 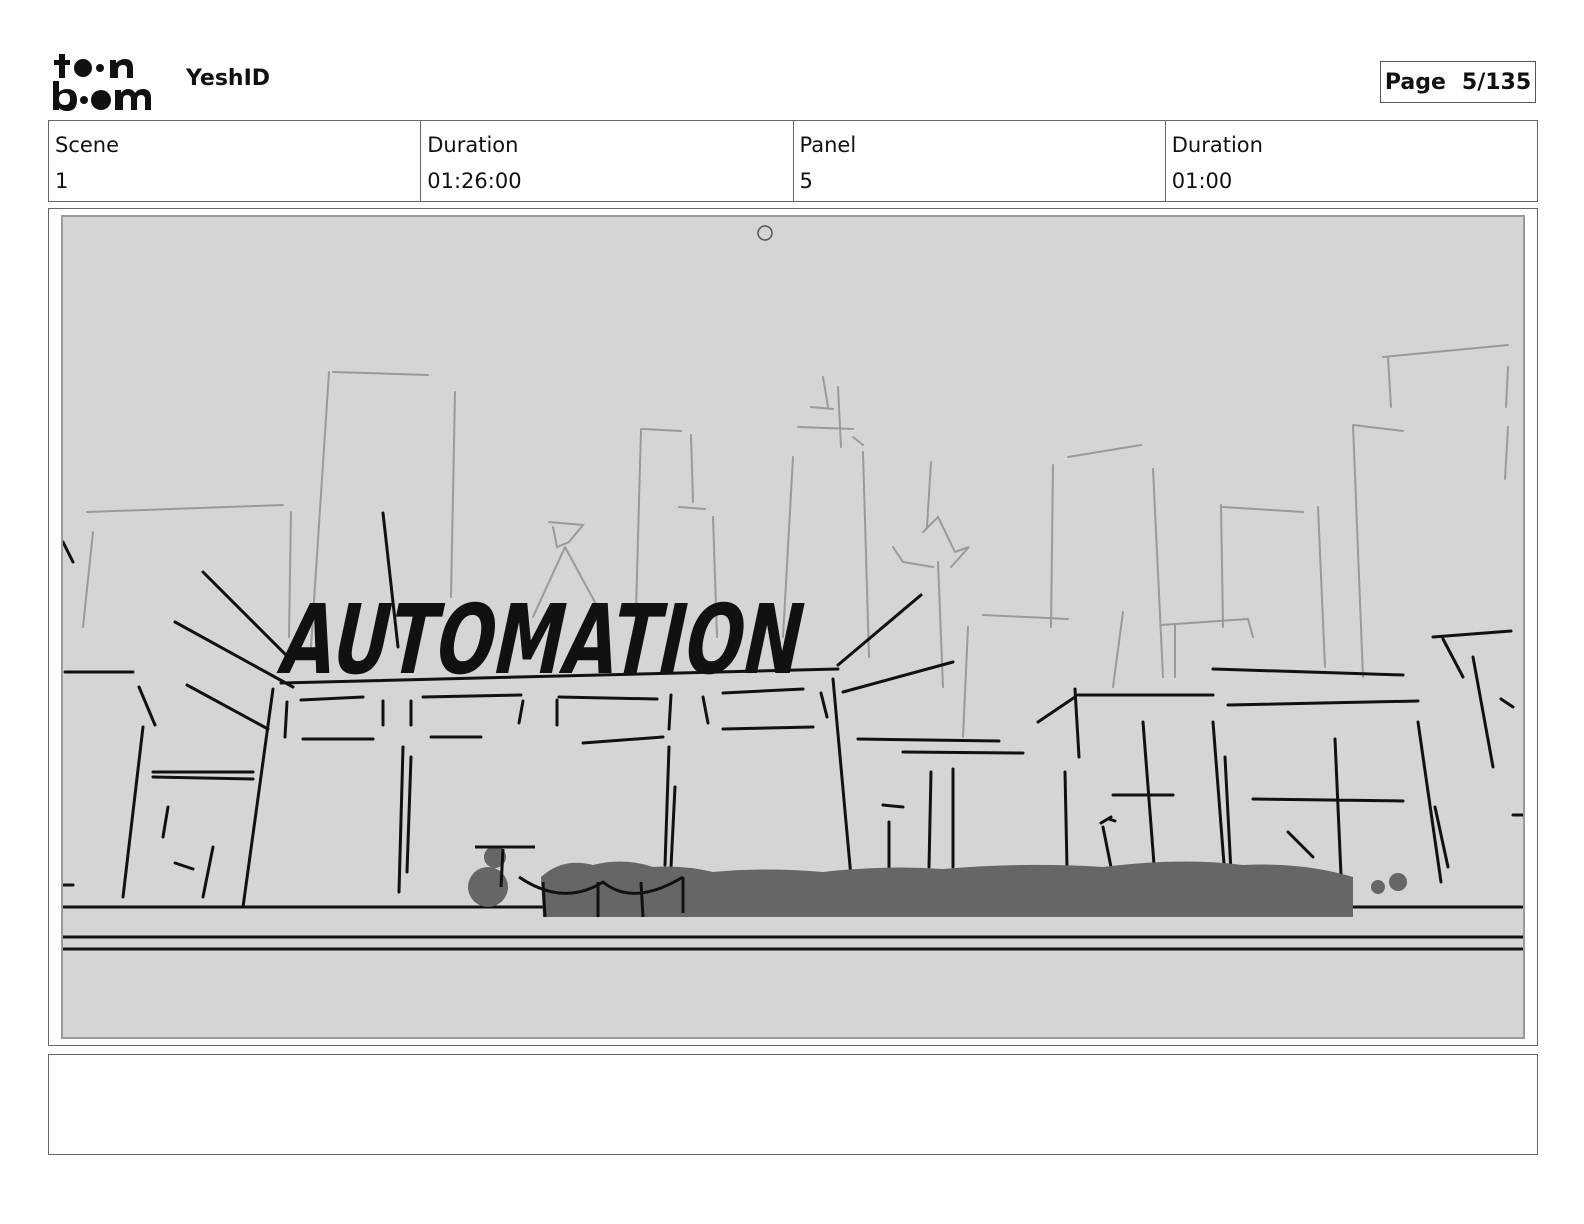 What do you see at coordinates (606, 161) in the screenshot?
I see `scene-duration-cell: Duration 01:26:00` at bounding box center [606, 161].